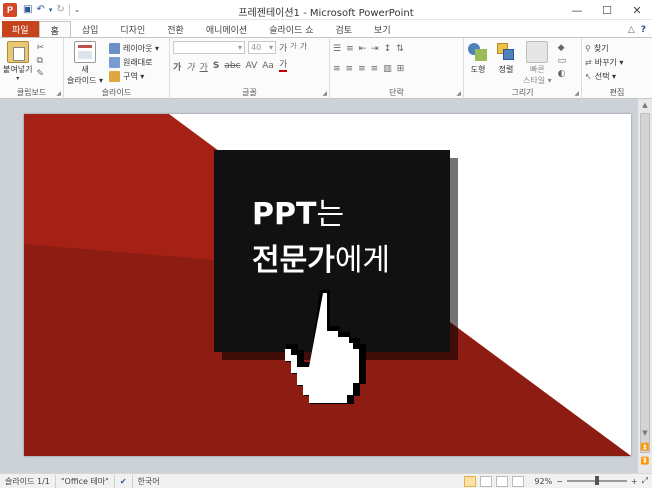 This screenshot has width=652, height=488. Describe the element at coordinates (543, 481) in the screenshot. I see `zoom-level: 92%` at that location.